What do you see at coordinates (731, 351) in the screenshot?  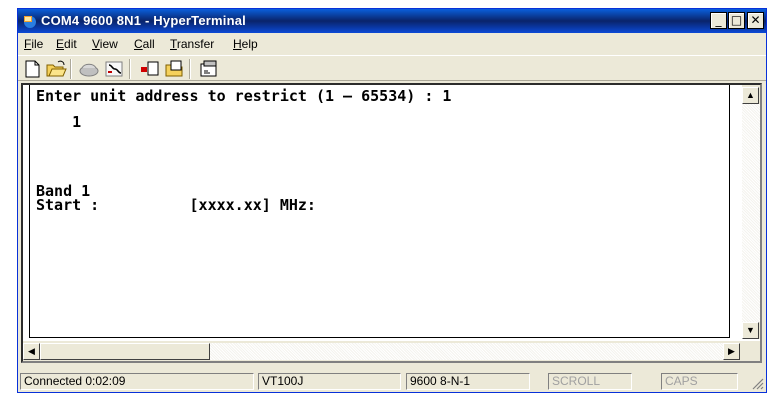 I see `scroll-right-button: ▶` at bounding box center [731, 351].